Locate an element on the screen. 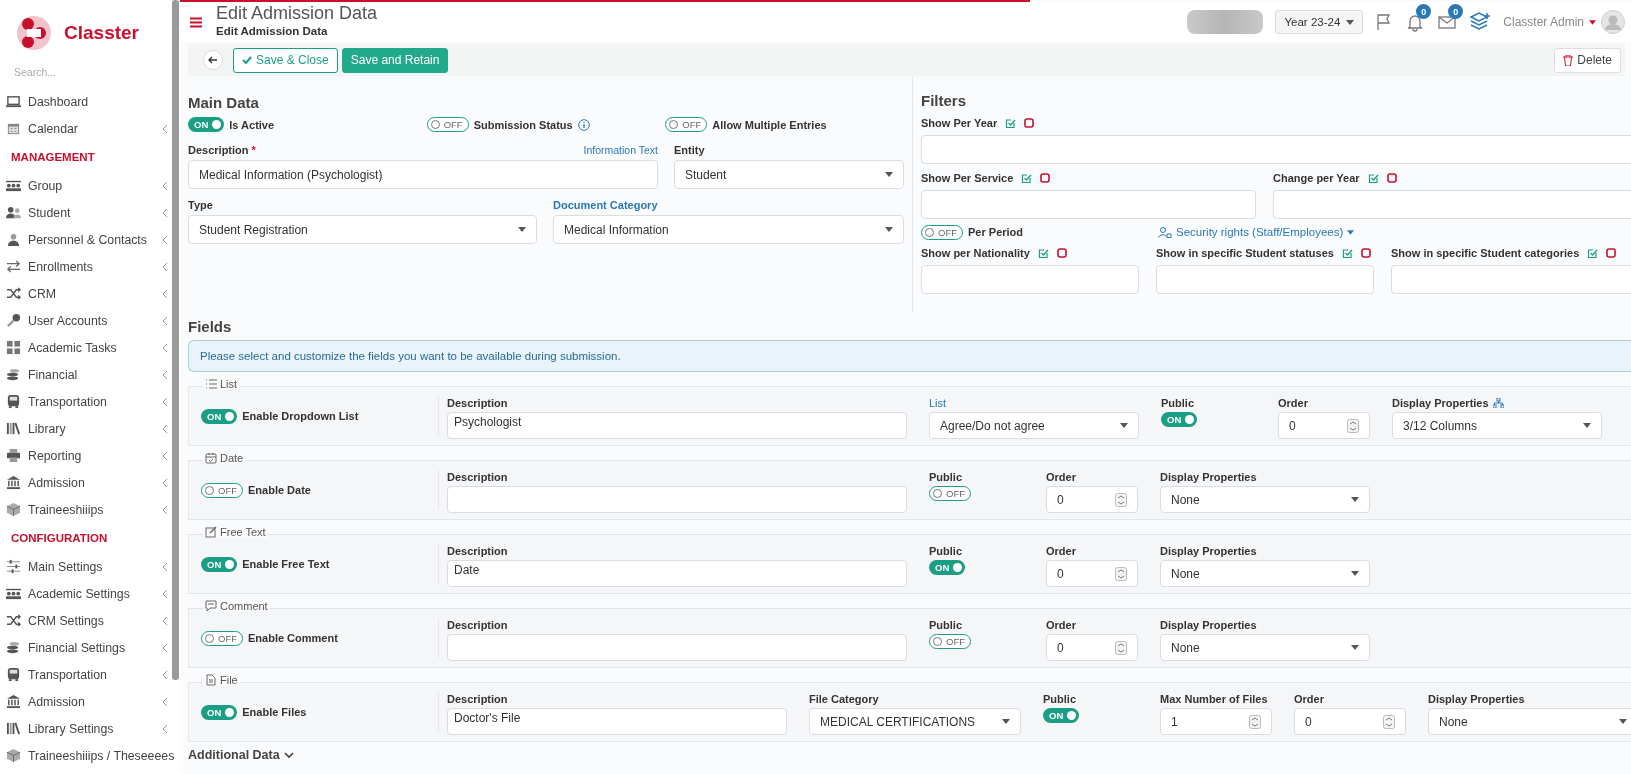 Image resolution: width=1631 pixels, height=774 pixels. category-dropdown: Medical Information is located at coordinates (728, 229).